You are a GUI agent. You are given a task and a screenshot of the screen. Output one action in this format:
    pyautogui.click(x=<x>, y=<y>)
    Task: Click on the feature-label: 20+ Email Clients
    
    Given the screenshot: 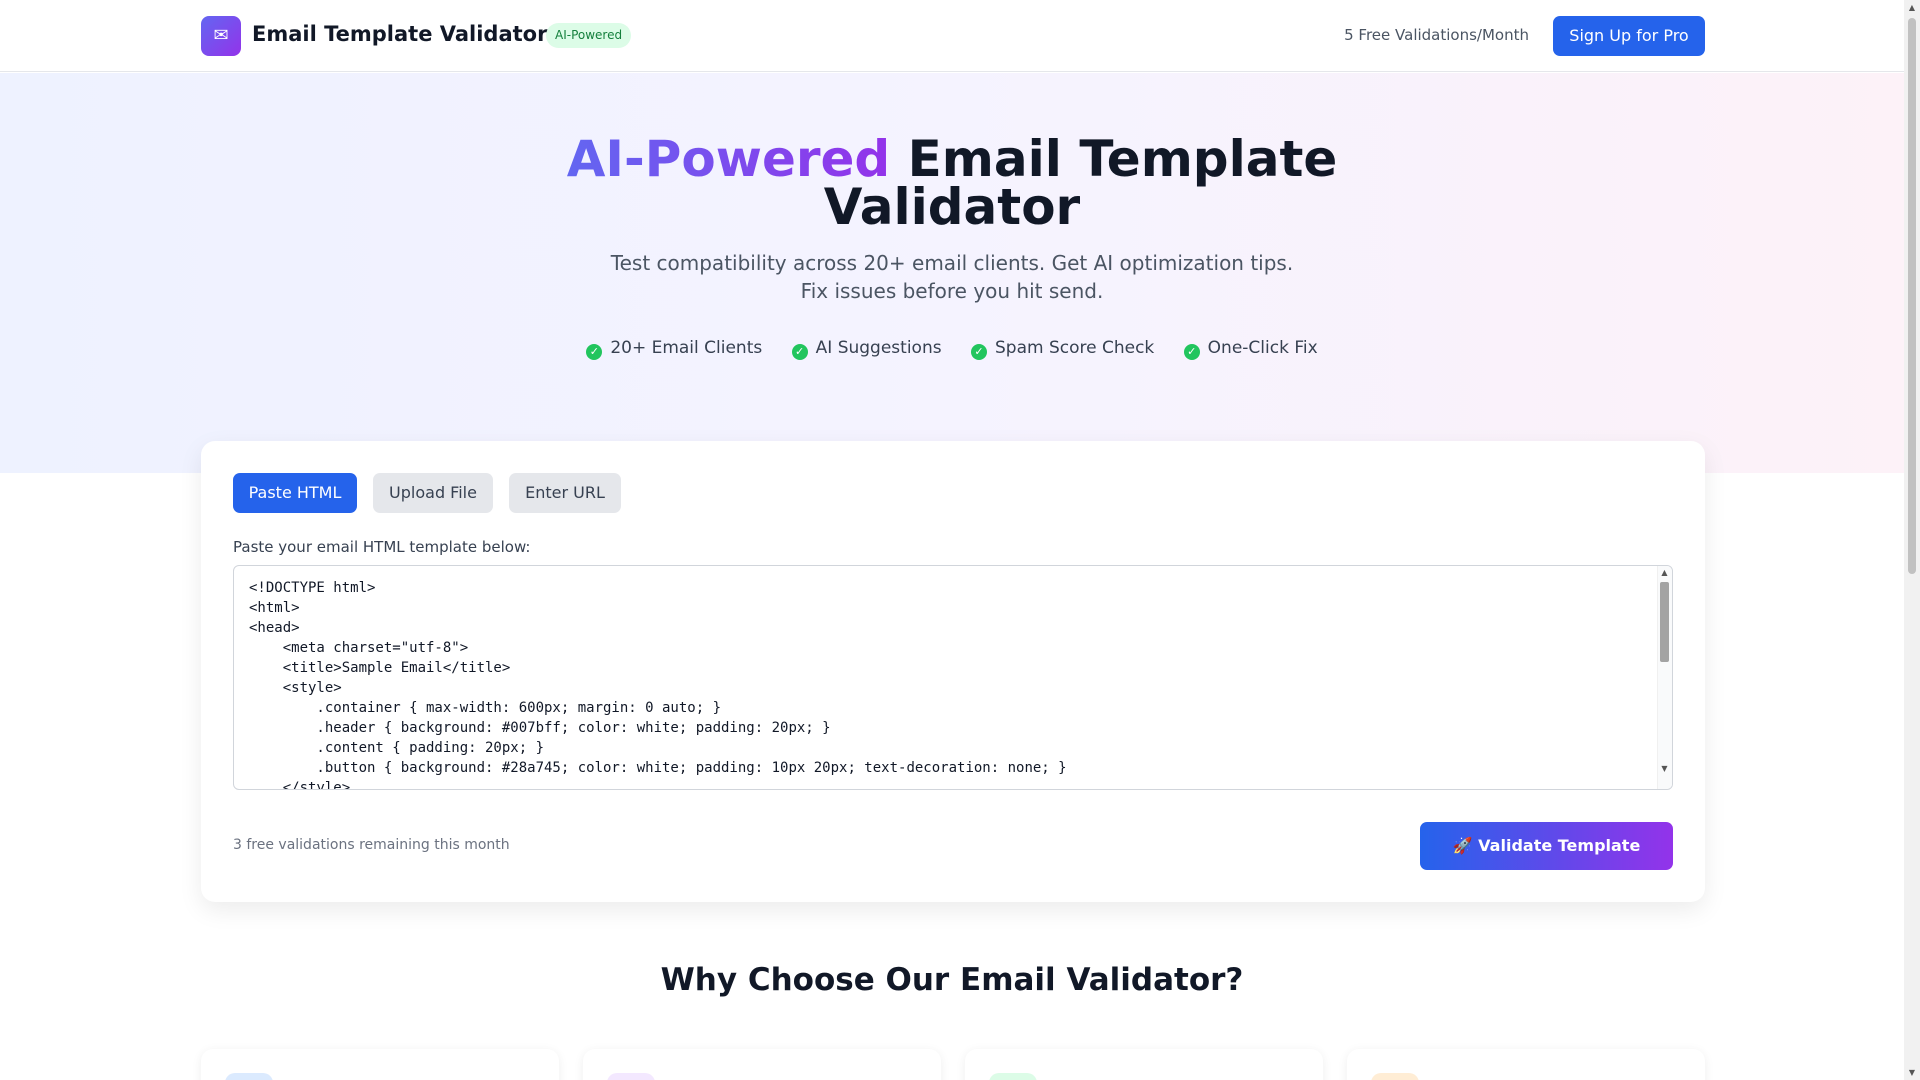 What is the action you would take?
    pyautogui.click(x=686, y=348)
    